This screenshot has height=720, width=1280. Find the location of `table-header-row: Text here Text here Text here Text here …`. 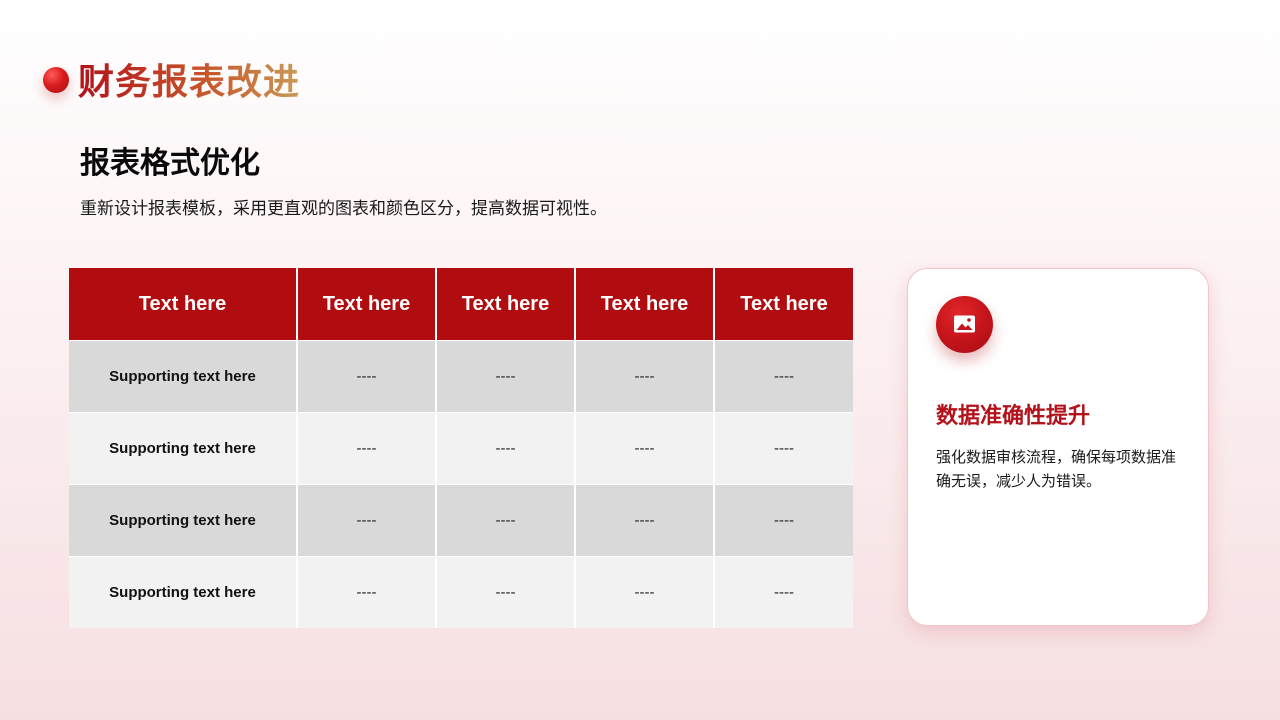

table-header-row: Text here Text here Text here Text here … is located at coordinates (461, 304).